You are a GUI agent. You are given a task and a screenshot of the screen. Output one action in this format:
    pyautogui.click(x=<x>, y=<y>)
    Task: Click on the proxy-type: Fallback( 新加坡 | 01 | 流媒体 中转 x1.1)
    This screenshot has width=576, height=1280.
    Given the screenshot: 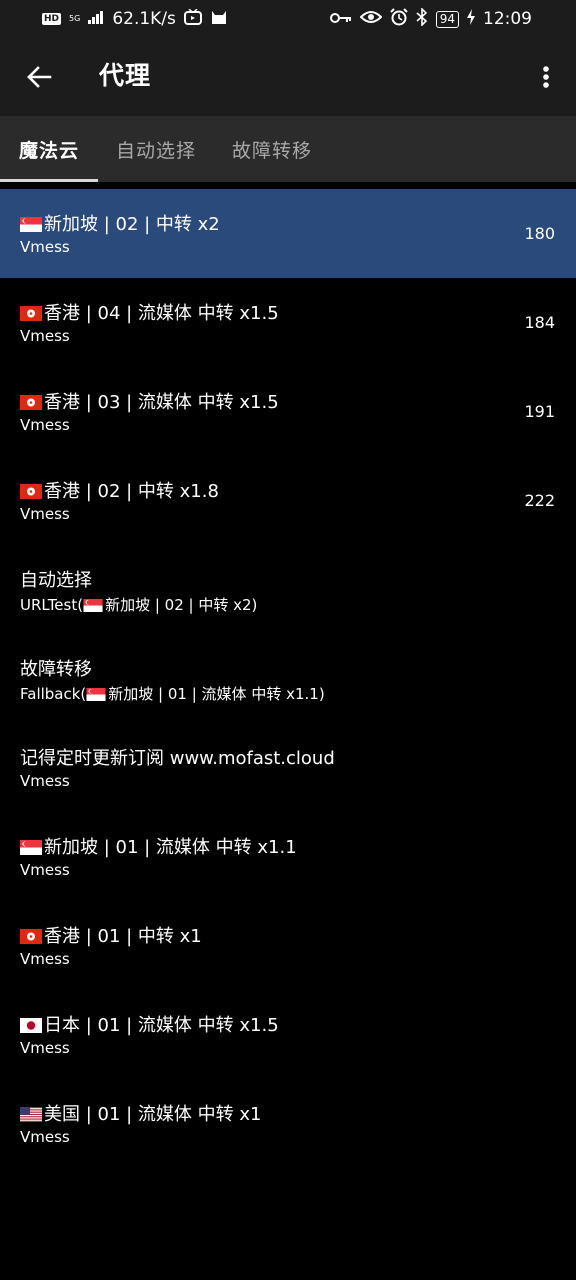 What is the action you would take?
    pyautogui.click(x=172, y=693)
    